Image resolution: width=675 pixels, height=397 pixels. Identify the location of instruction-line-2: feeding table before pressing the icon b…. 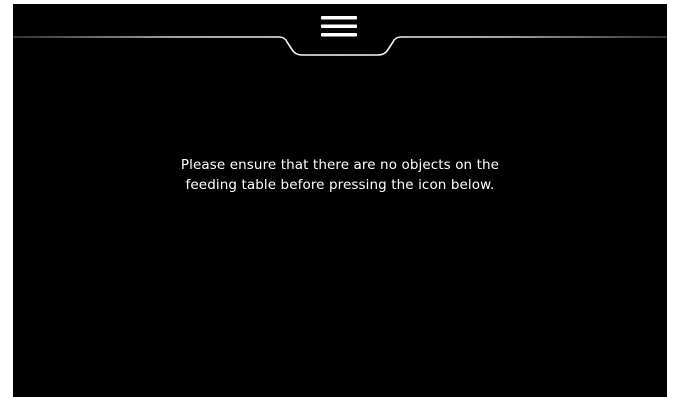
(340, 185).